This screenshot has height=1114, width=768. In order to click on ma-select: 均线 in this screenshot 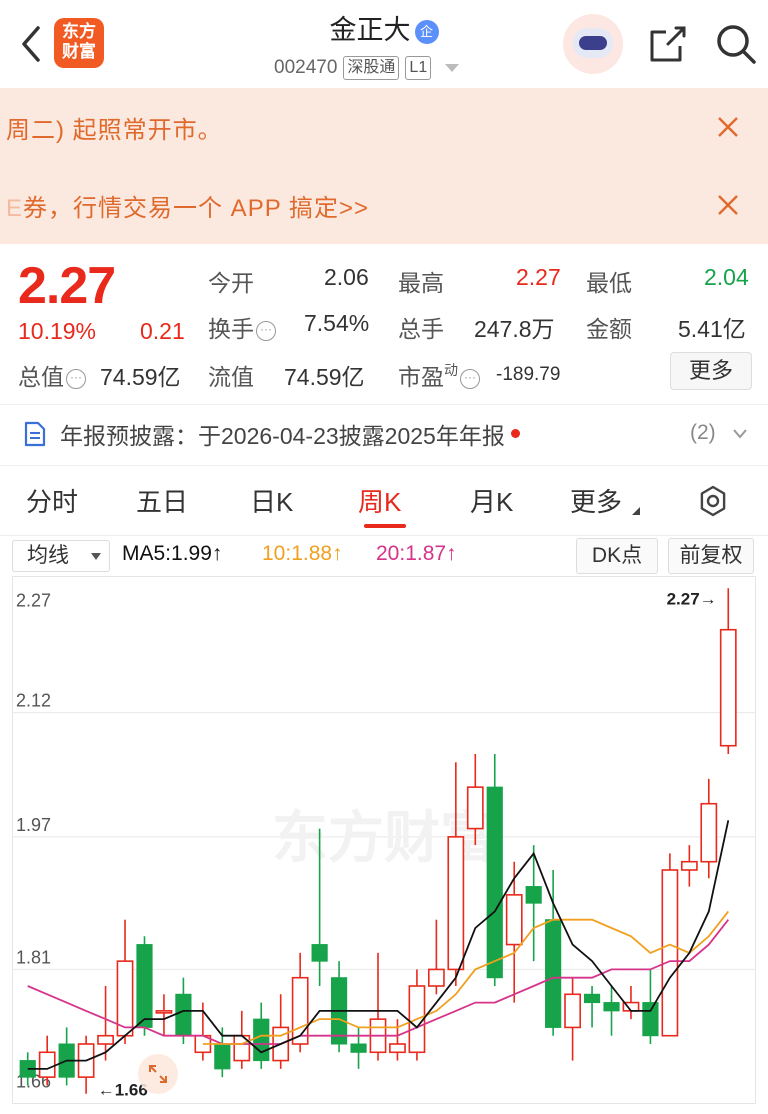, I will do `click(61, 556)`.